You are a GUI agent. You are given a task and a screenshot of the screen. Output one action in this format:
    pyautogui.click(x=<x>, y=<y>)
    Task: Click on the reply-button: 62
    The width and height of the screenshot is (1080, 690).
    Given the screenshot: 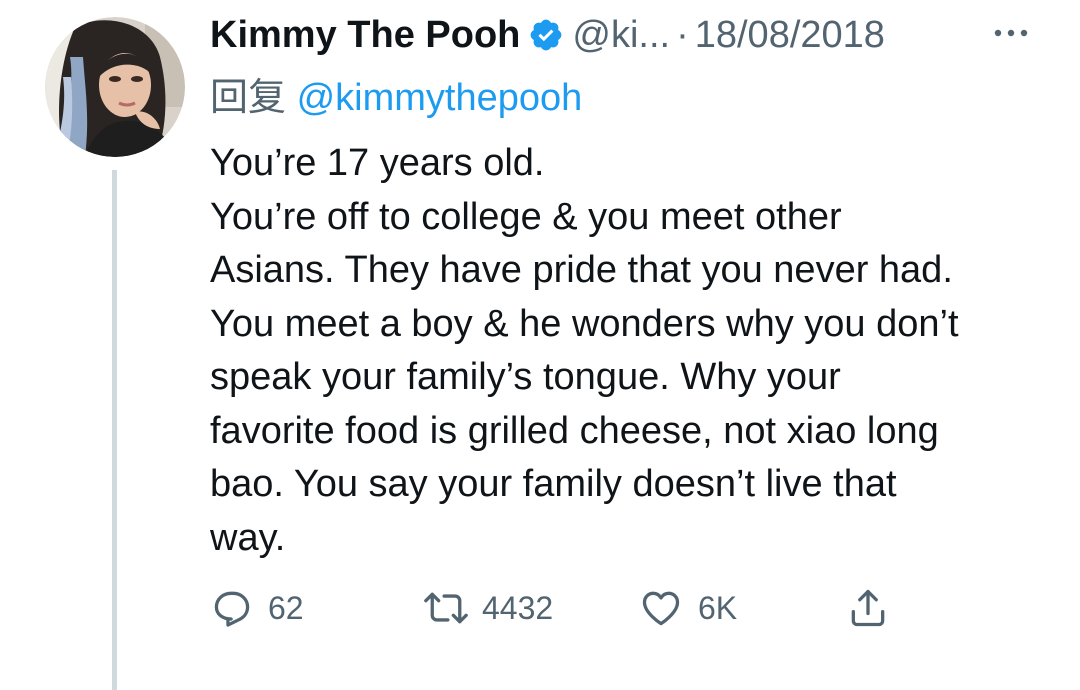 What is the action you would take?
    pyautogui.click(x=257, y=608)
    